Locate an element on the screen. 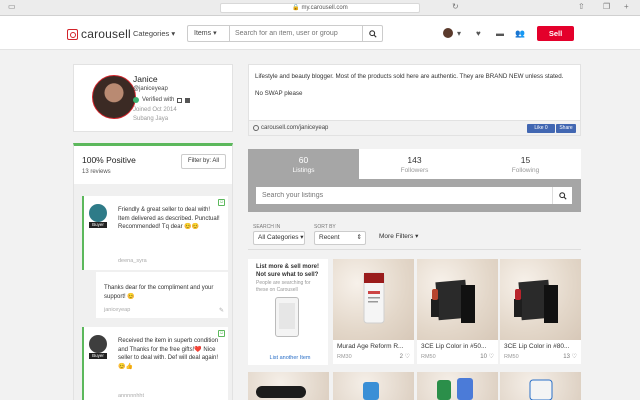  positive-rating: 100% Positive is located at coordinates (109, 160).